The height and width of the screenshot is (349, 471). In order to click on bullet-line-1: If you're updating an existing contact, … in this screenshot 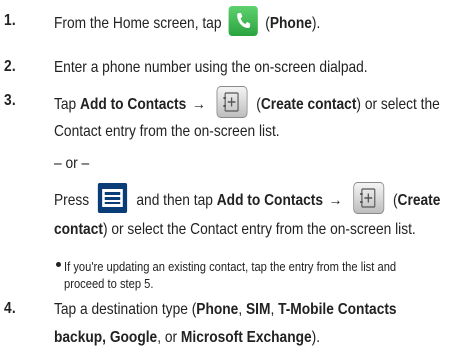, I will do `click(230, 266)`.